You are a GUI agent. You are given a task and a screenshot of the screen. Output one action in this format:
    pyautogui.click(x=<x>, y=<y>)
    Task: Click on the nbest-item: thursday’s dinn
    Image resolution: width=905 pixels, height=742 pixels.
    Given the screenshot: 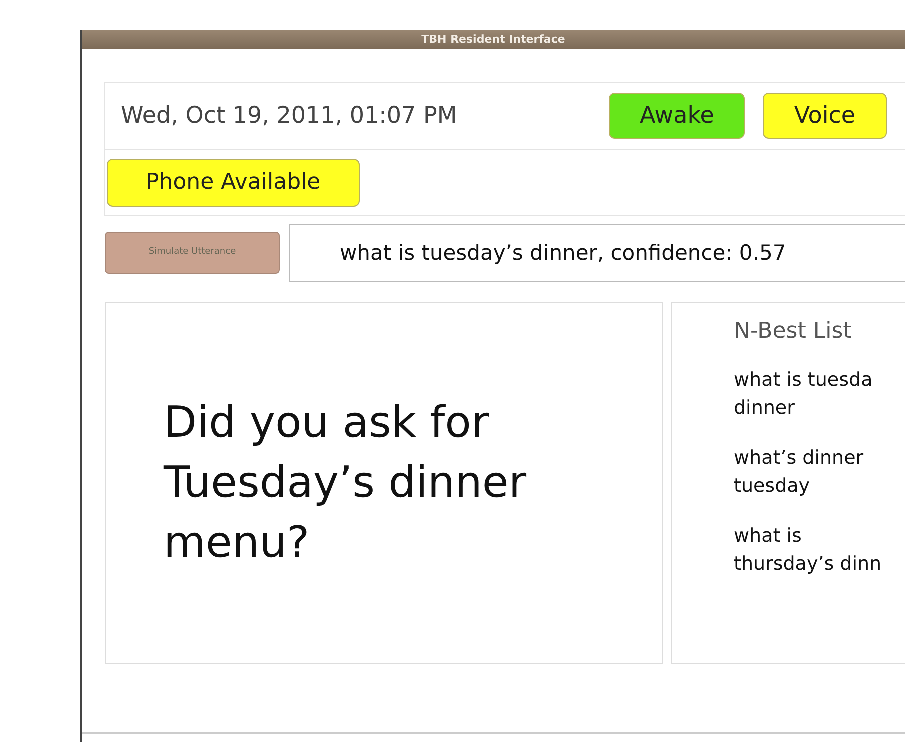 What is the action you would take?
    pyautogui.click(x=819, y=564)
    